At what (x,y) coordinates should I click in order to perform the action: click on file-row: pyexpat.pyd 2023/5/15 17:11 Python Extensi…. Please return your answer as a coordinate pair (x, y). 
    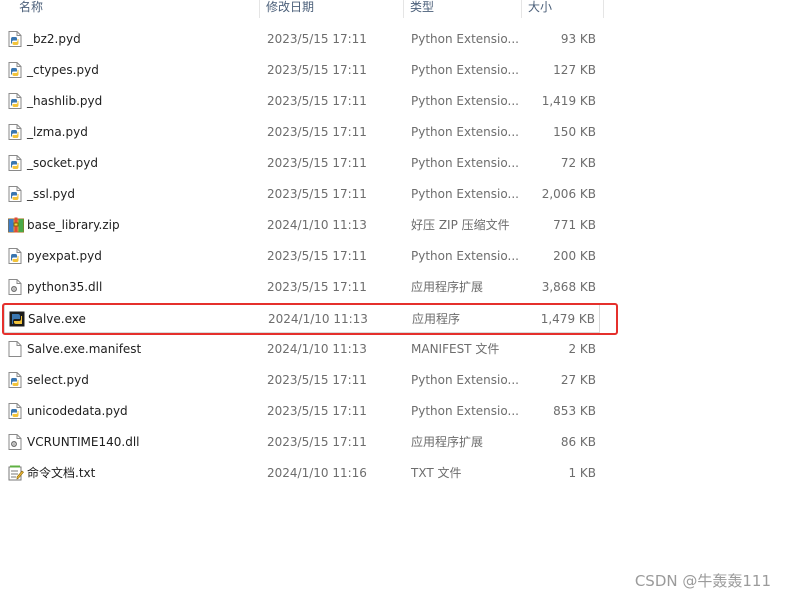
    Looking at the image, I should click on (302, 256).